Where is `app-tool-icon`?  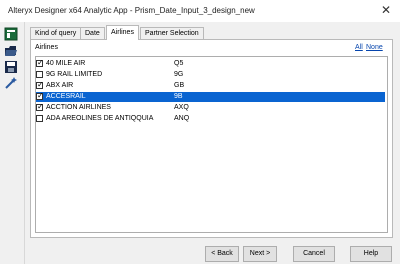
app-tool-icon is located at coordinates (11, 34).